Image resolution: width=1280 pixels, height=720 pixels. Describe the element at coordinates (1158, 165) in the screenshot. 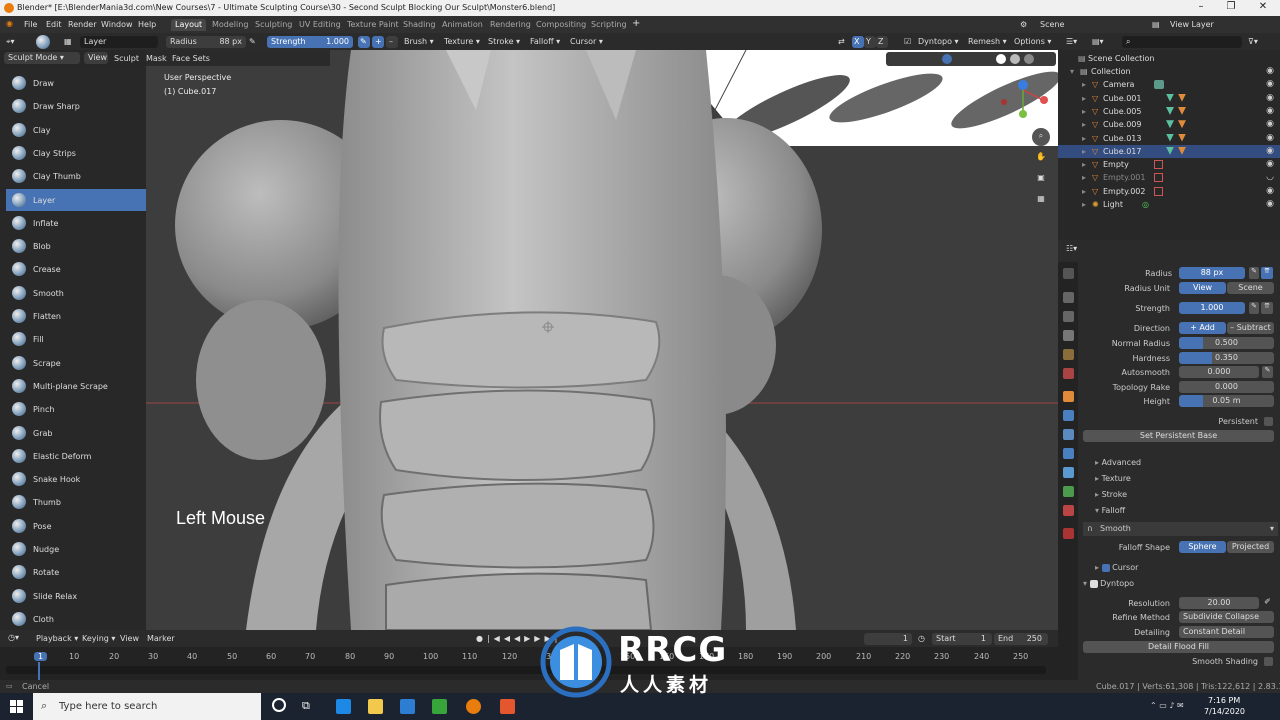

I see `constraint-icon` at that location.